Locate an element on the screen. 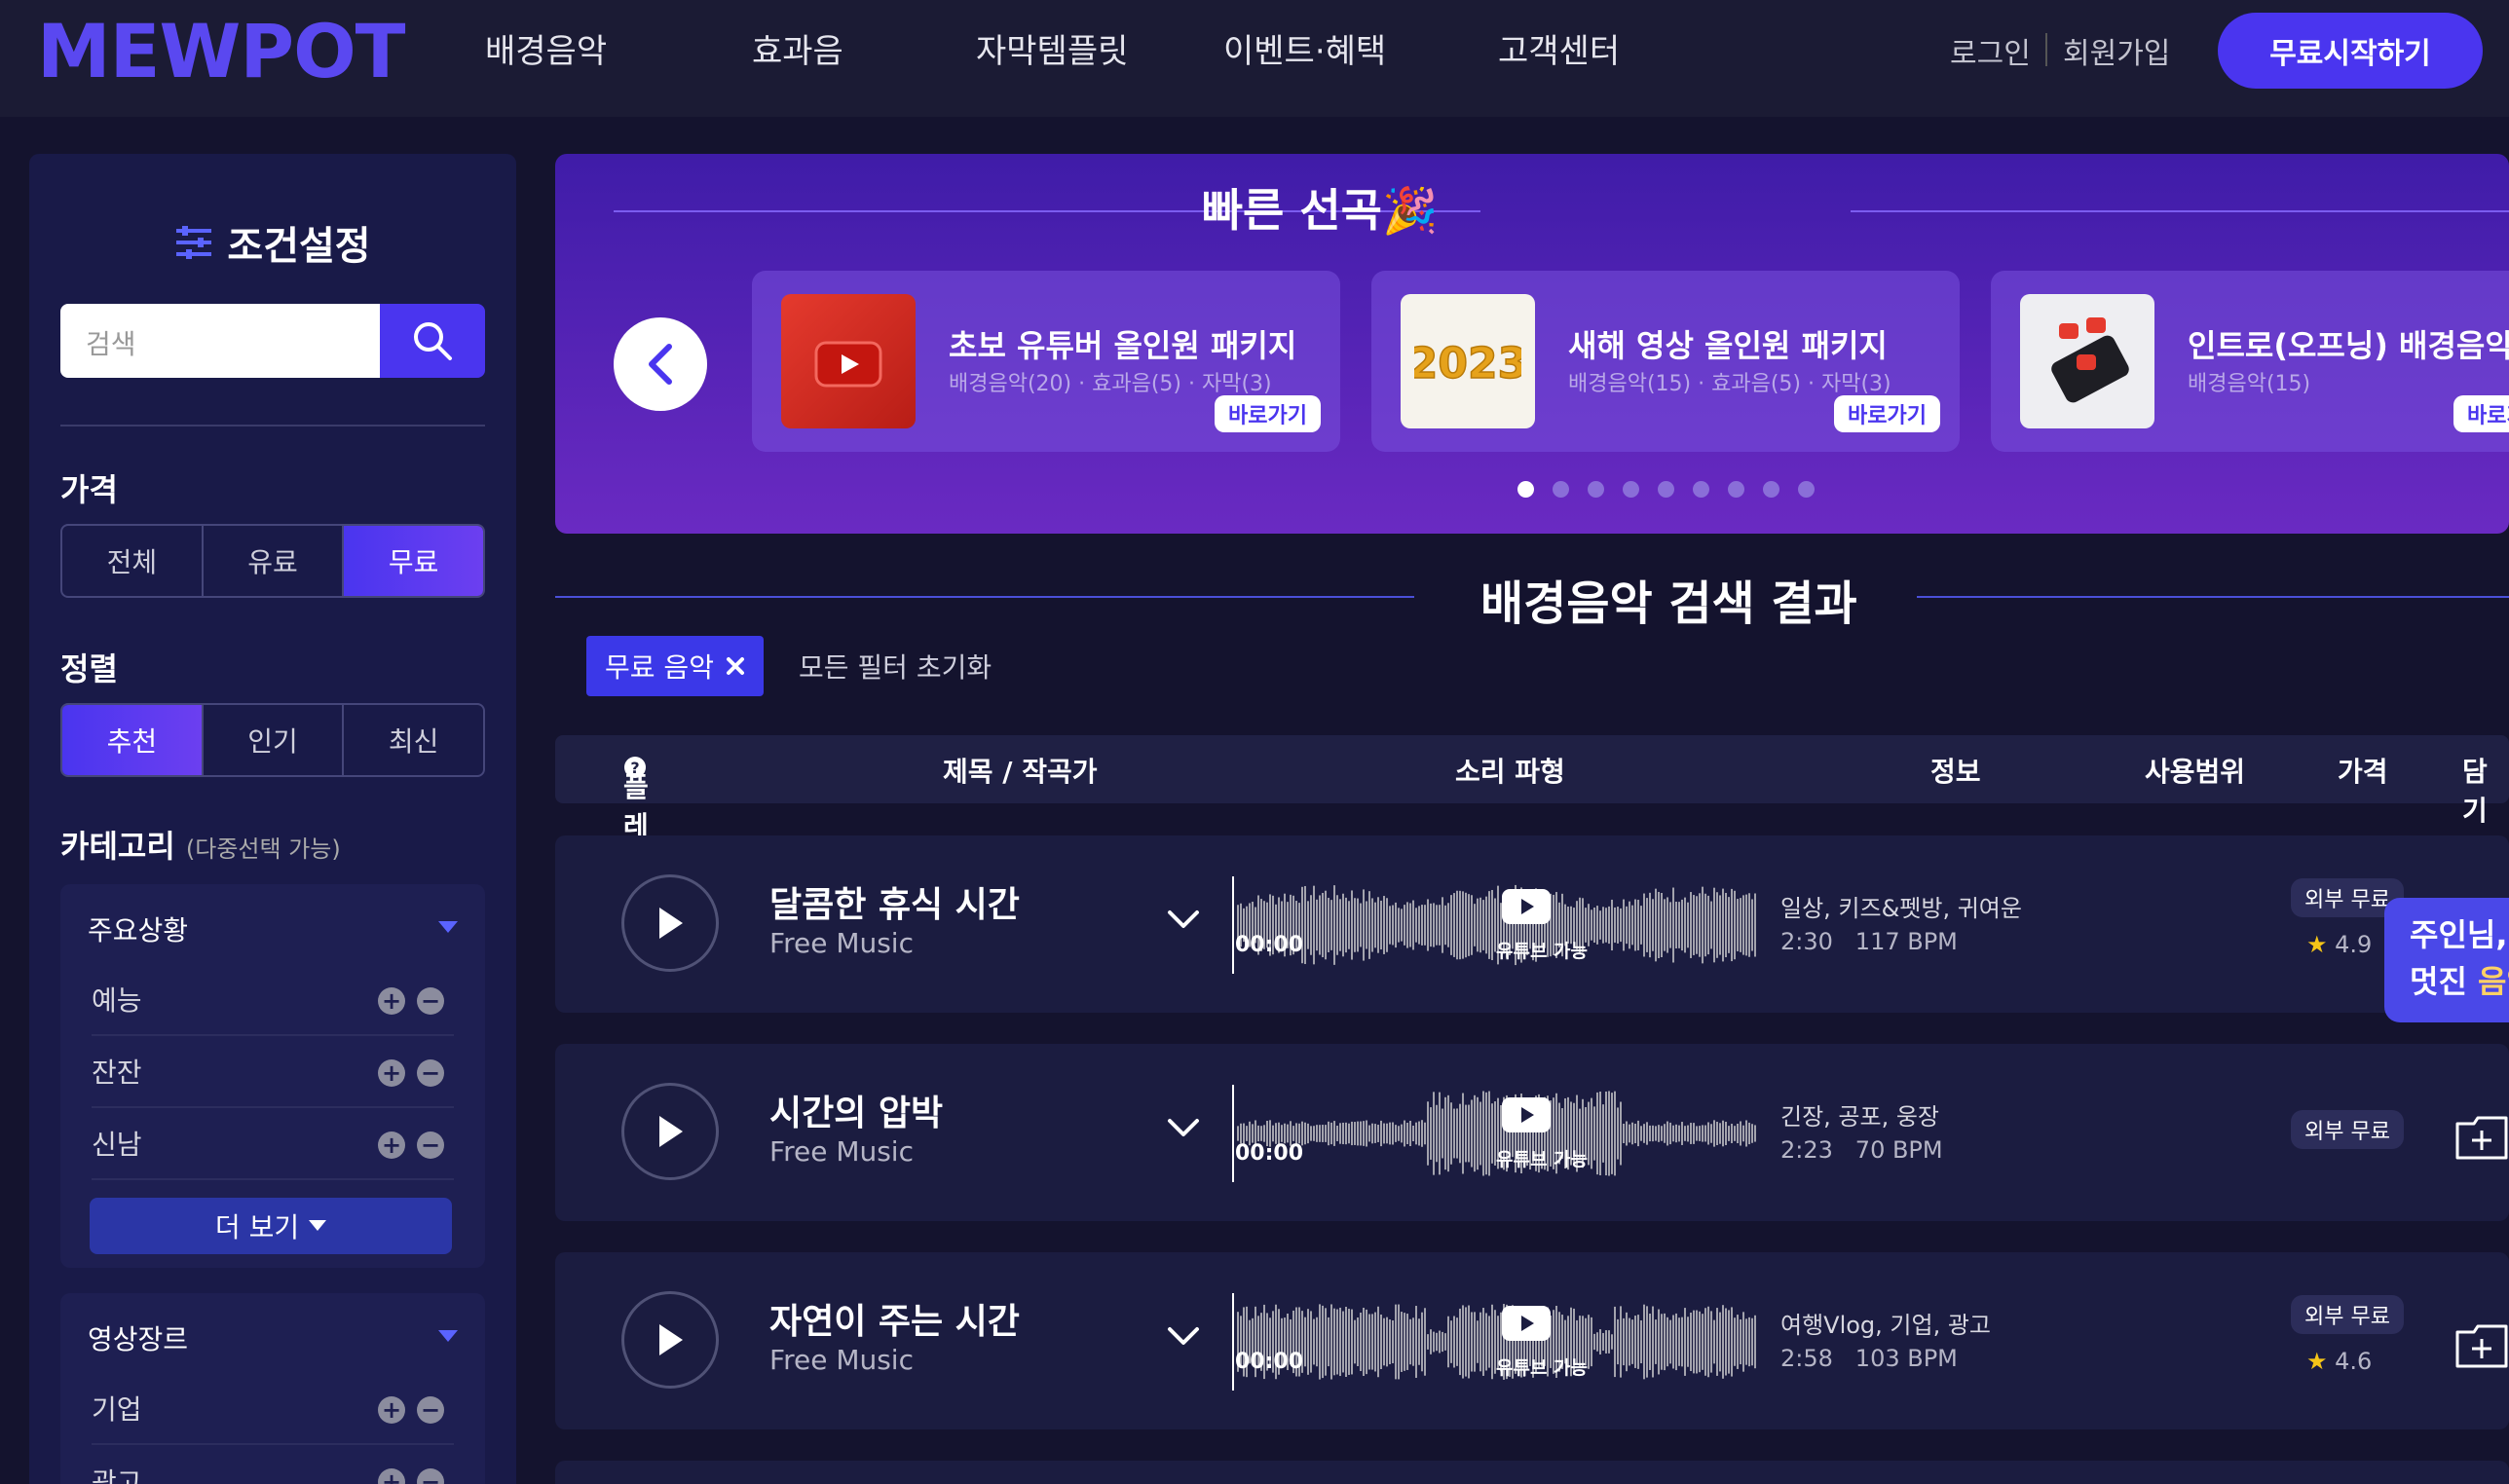 The width and height of the screenshot is (2509, 1484). nav-events: 이벤트·혜택 is located at coordinates (1304, 48).